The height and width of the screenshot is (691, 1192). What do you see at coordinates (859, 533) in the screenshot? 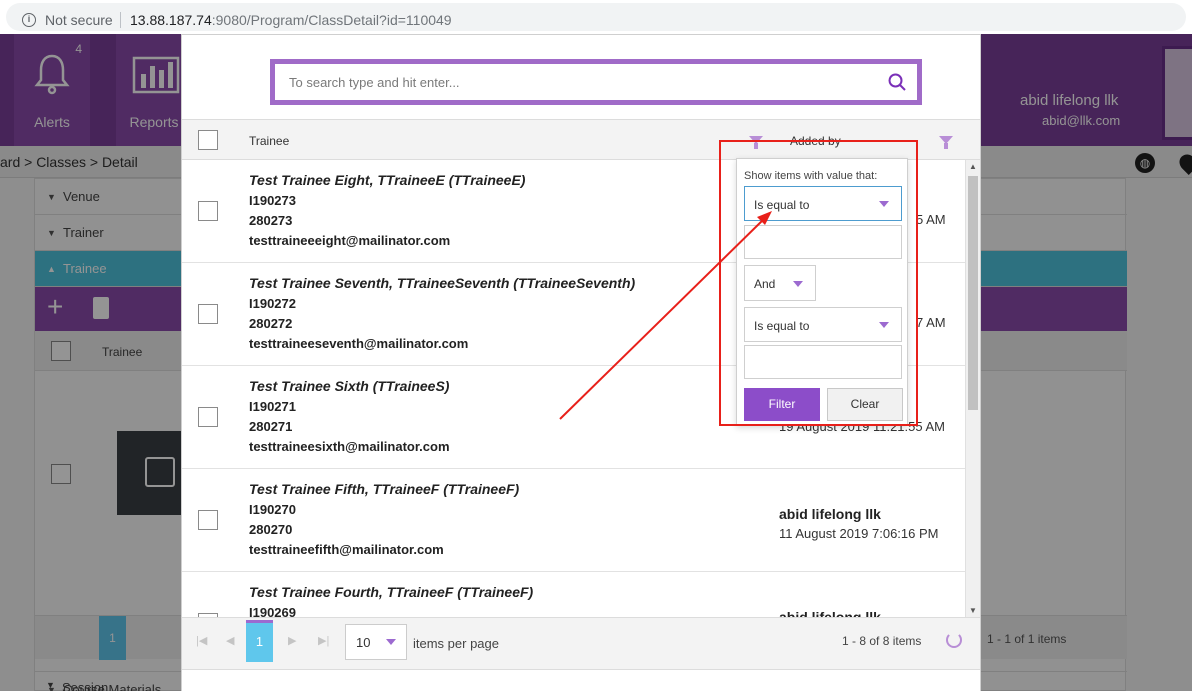
I see `added-date: 11 August 2019 7:06:16 PM` at bounding box center [859, 533].